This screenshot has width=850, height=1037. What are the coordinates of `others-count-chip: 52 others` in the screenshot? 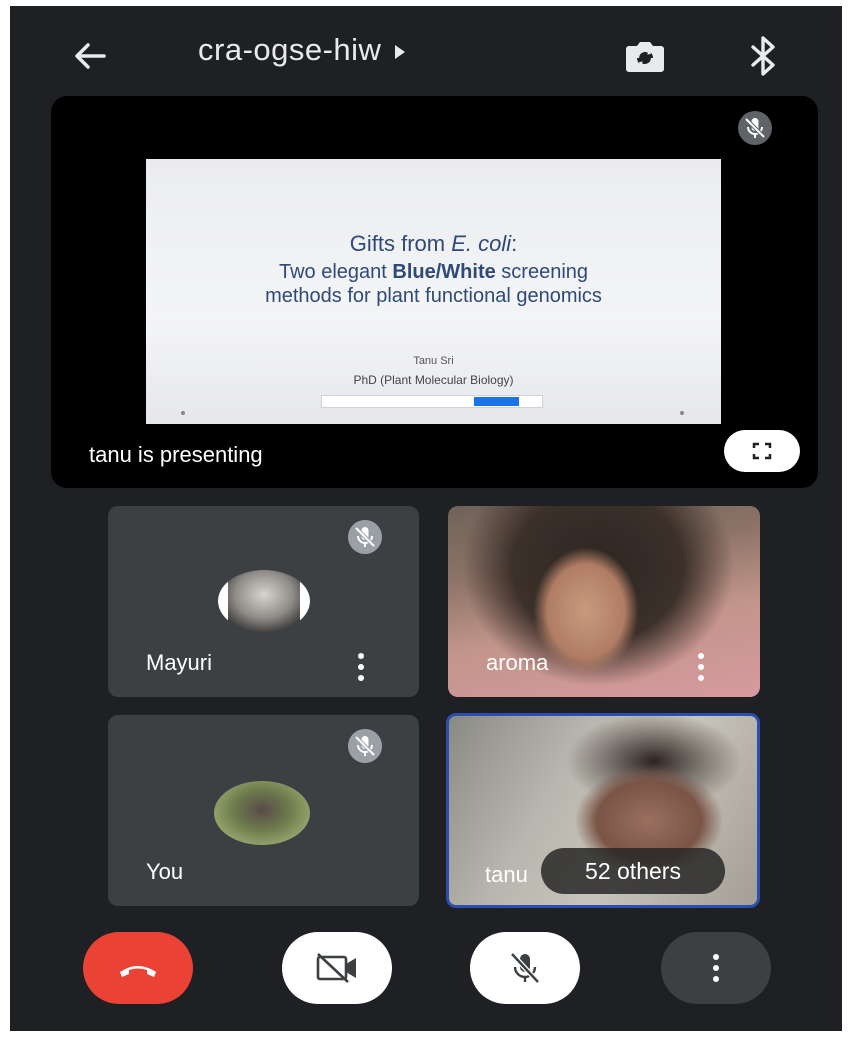 It's located at (633, 871).